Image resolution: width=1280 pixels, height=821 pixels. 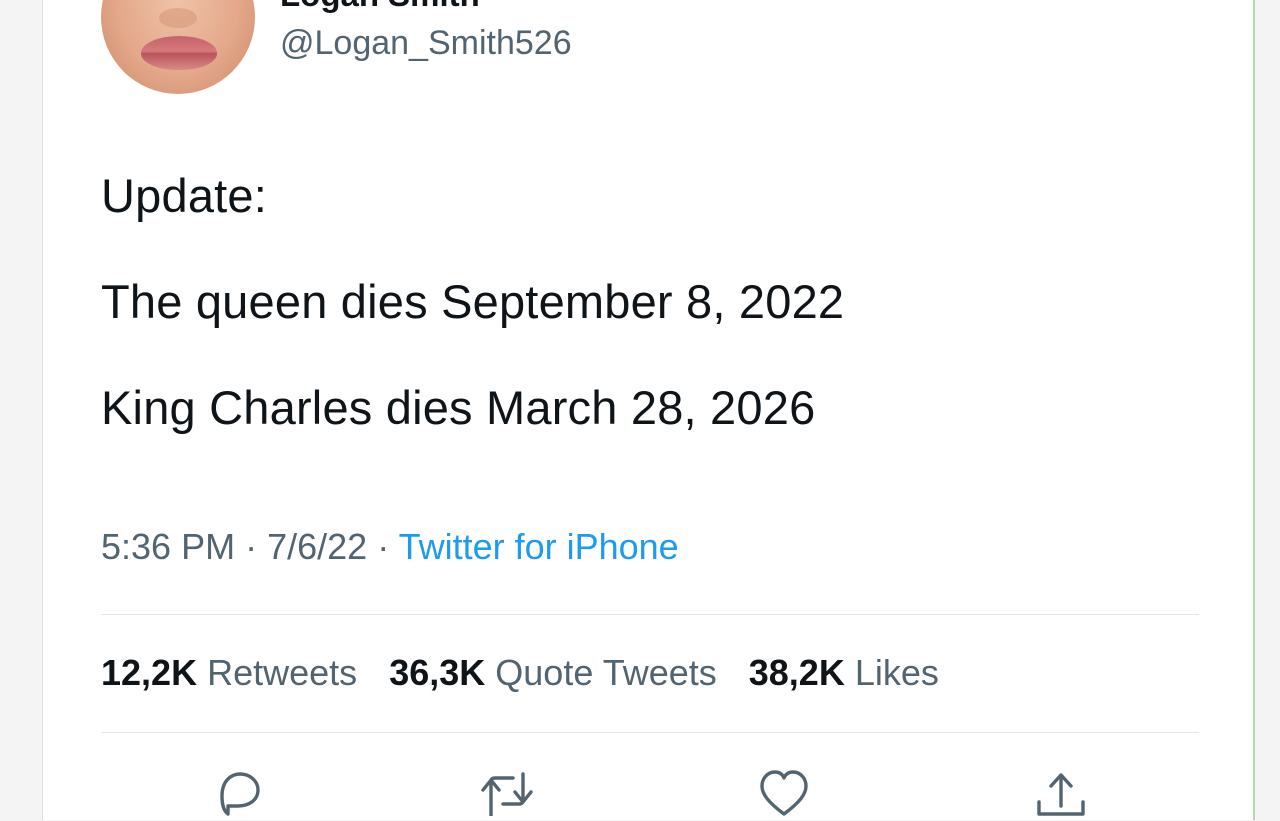 What do you see at coordinates (178, 18) in the screenshot?
I see `avatar-nose` at bounding box center [178, 18].